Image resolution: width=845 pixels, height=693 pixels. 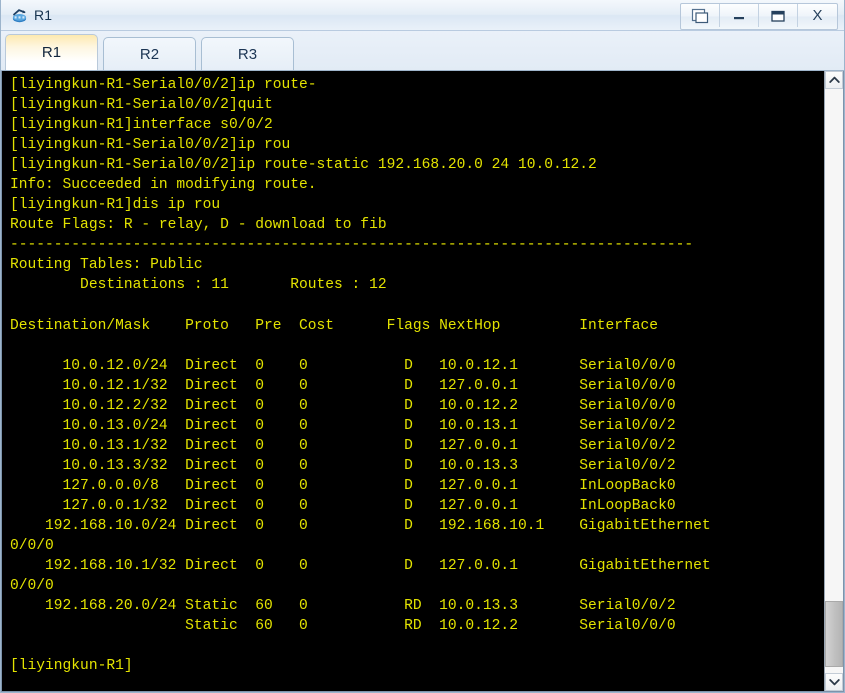 I want to click on router-icon, so click(x=19, y=15).